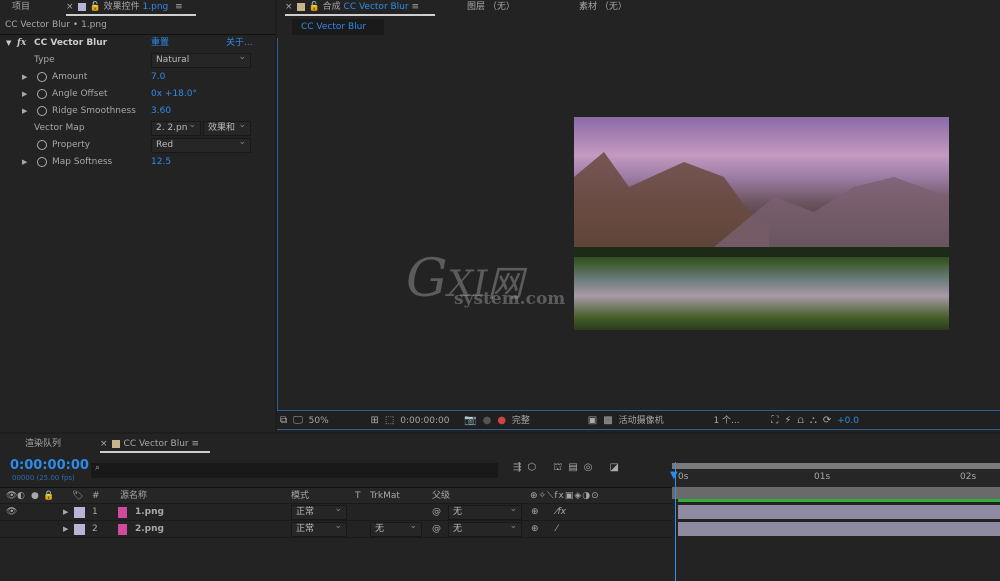 This screenshot has height=581, width=1000. What do you see at coordinates (8, 43) in the screenshot?
I see `collapse-icon: ▼` at bounding box center [8, 43].